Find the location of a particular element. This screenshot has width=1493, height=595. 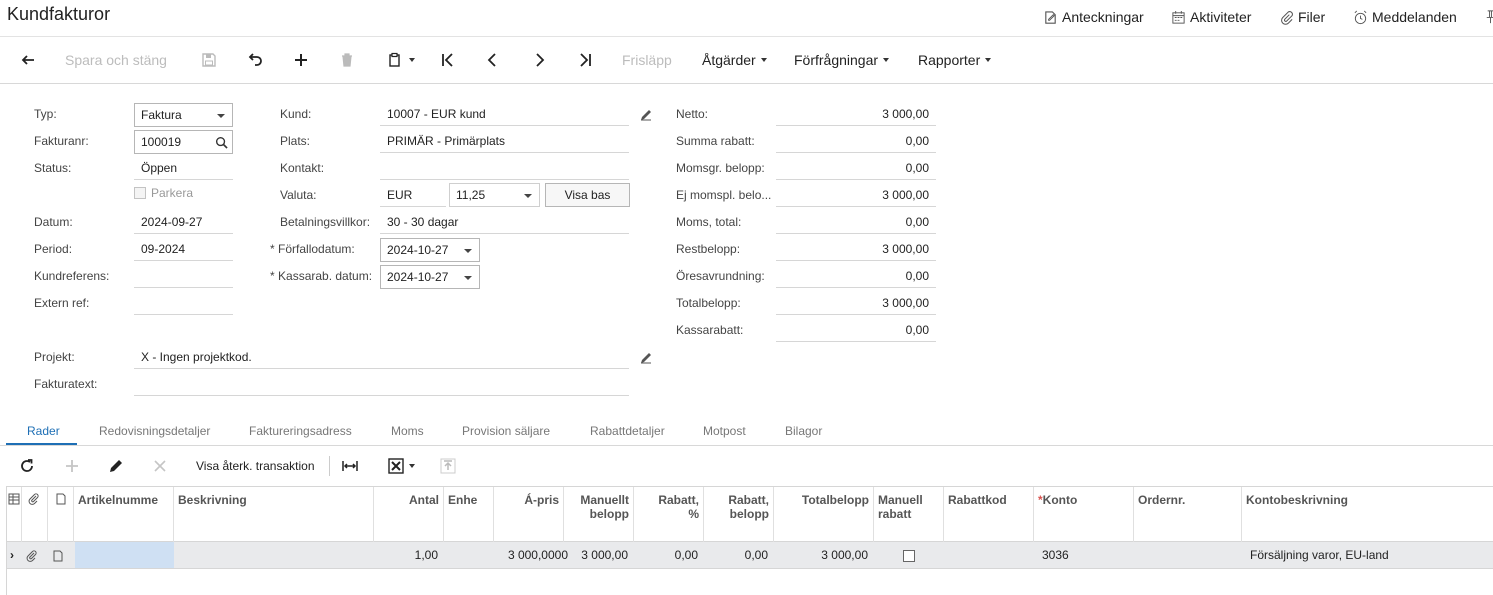

col-unit-price: Á-pris is located at coordinates (529, 514).